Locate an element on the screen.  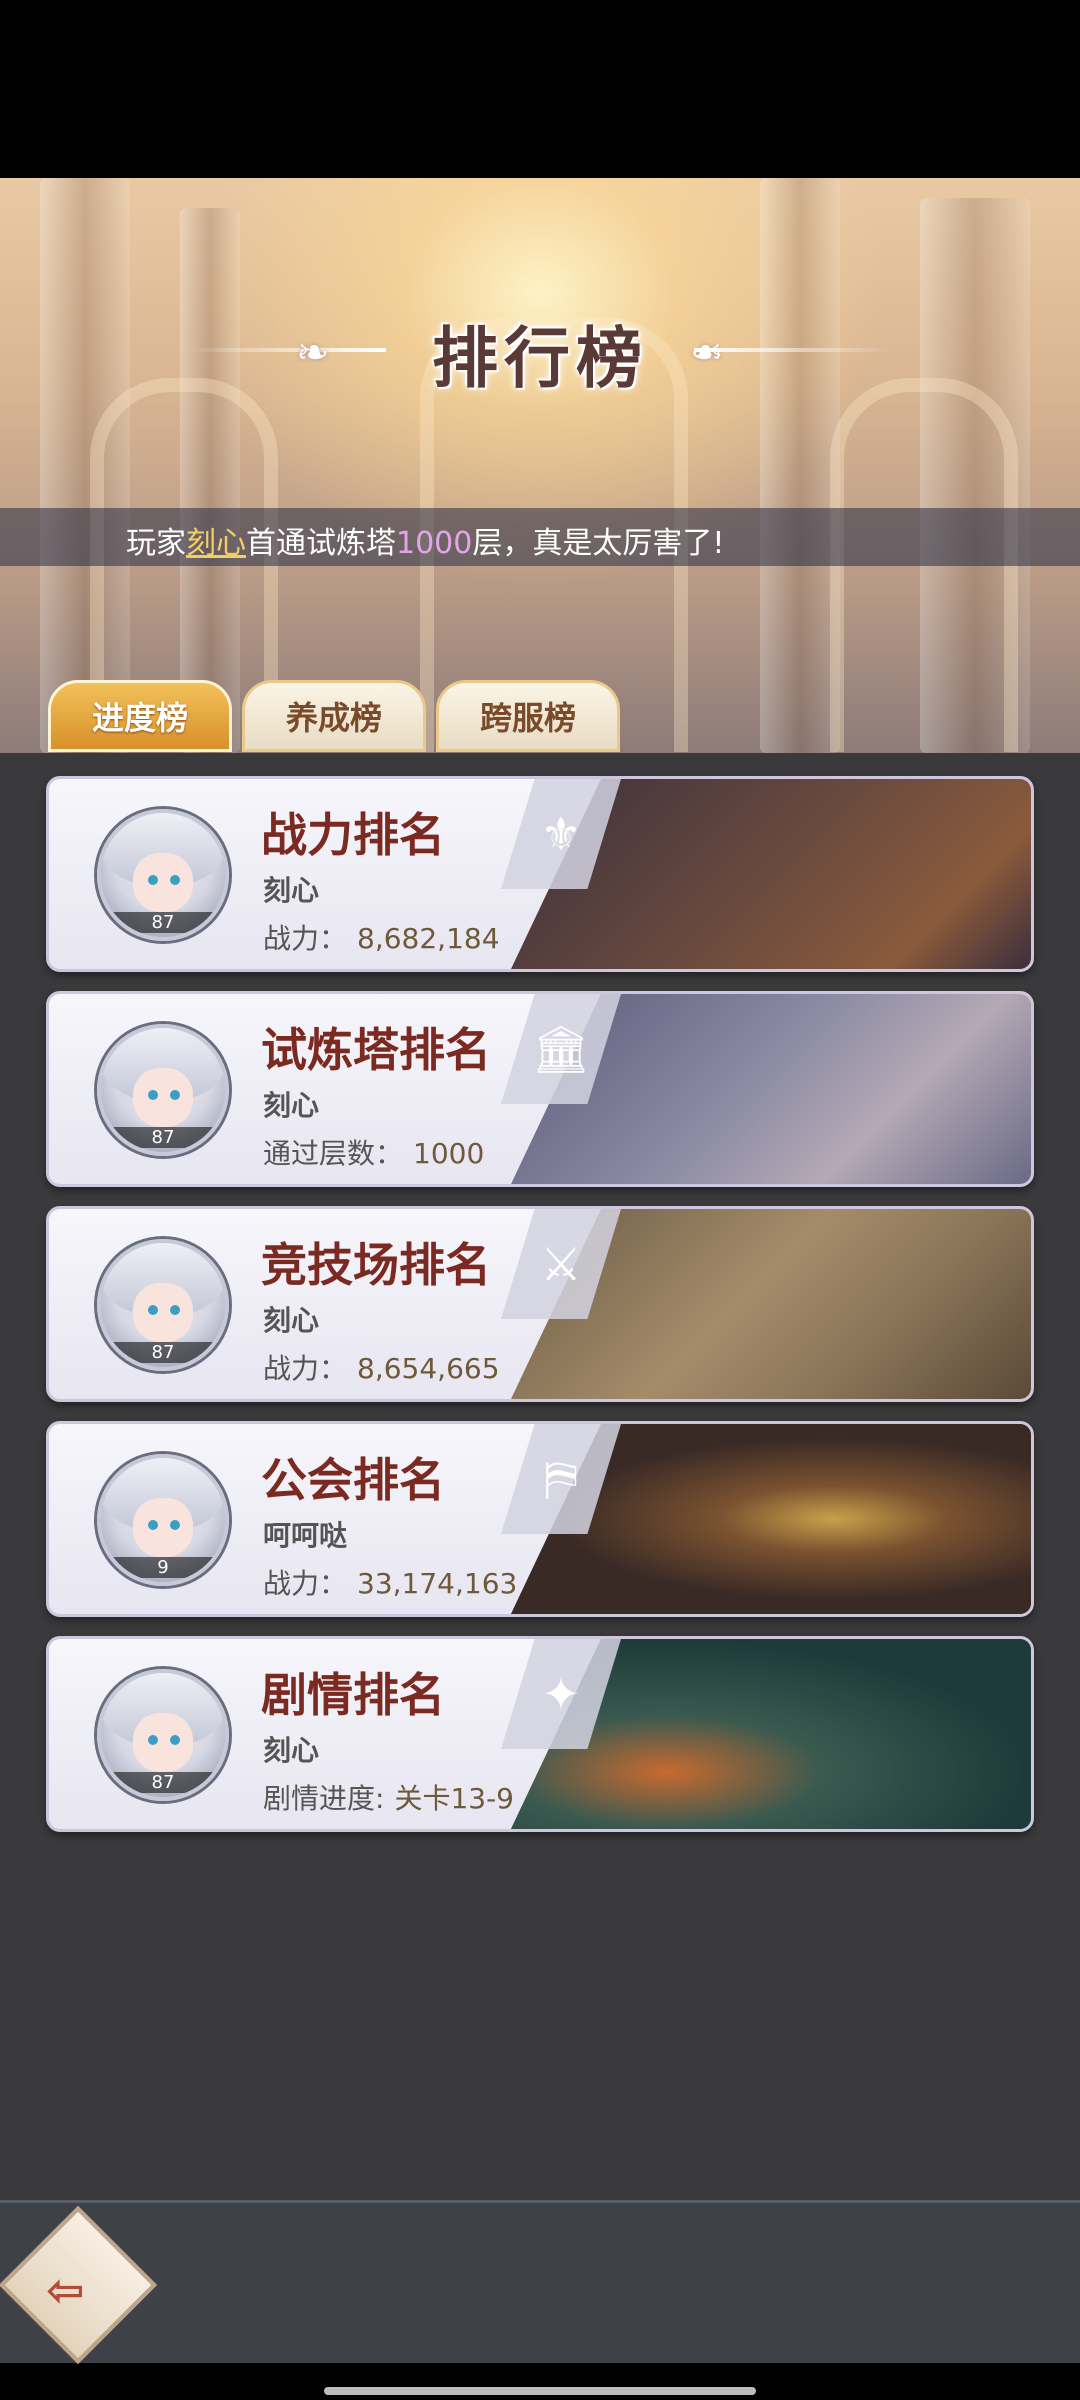
card-stat: 剧情进度: 关卡13-9 is located at coordinates (388, 1797).